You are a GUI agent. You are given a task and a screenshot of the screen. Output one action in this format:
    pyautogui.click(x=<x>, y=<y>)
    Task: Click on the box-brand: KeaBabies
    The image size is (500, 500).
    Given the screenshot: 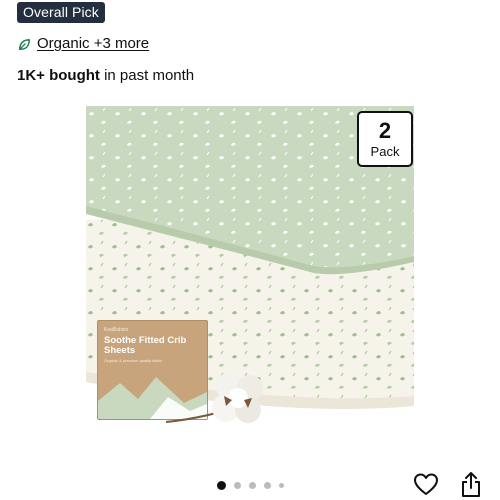 What is the action you would take?
    pyautogui.click(x=116, y=330)
    